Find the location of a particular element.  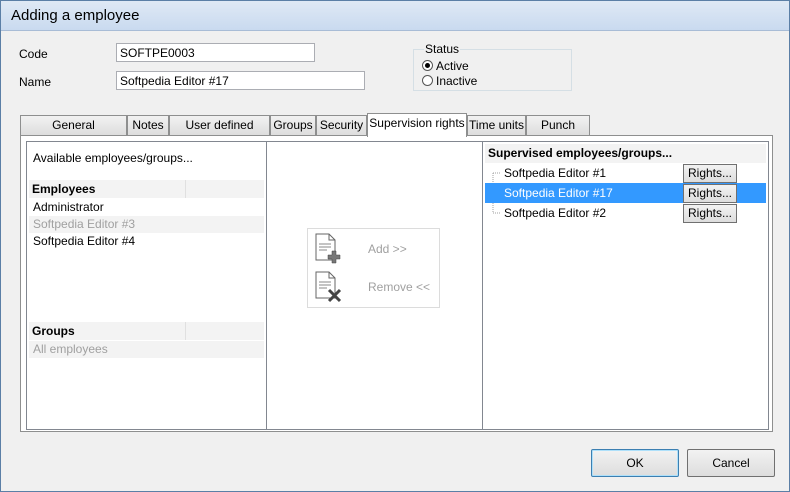

status-legend: Status is located at coordinates (442, 49).